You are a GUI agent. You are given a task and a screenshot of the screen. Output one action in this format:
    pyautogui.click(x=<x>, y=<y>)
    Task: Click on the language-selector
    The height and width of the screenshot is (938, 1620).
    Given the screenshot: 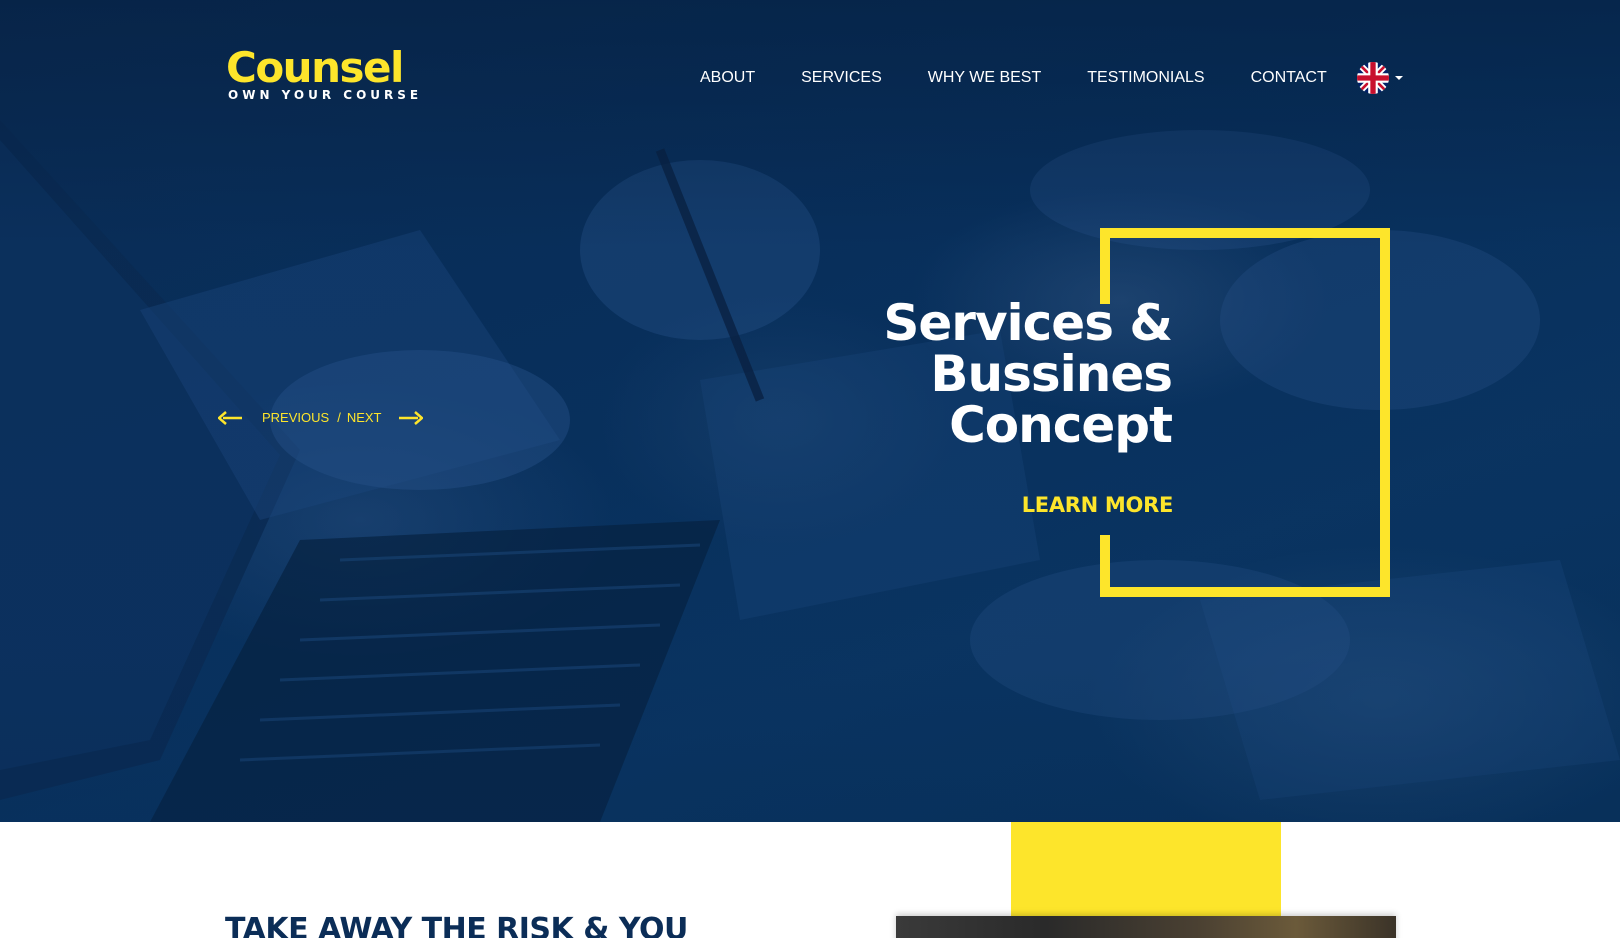 What is the action you would take?
    pyautogui.click(x=1379, y=78)
    